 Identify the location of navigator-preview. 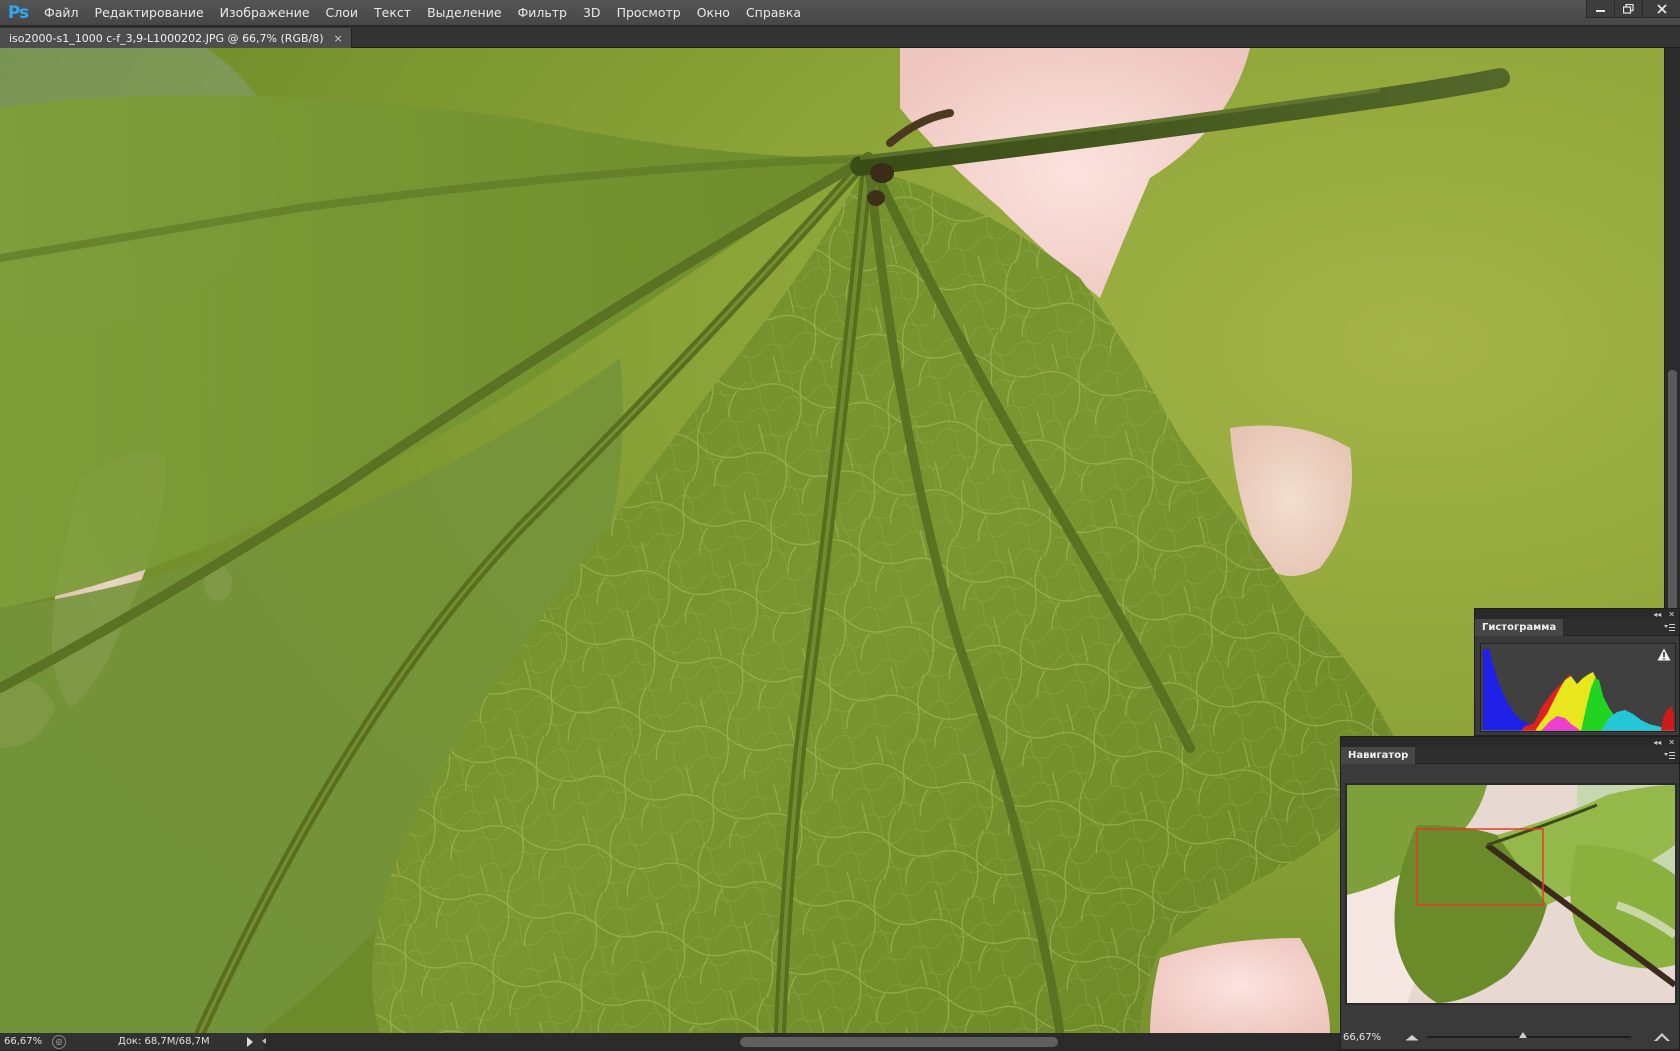
(1511, 894).